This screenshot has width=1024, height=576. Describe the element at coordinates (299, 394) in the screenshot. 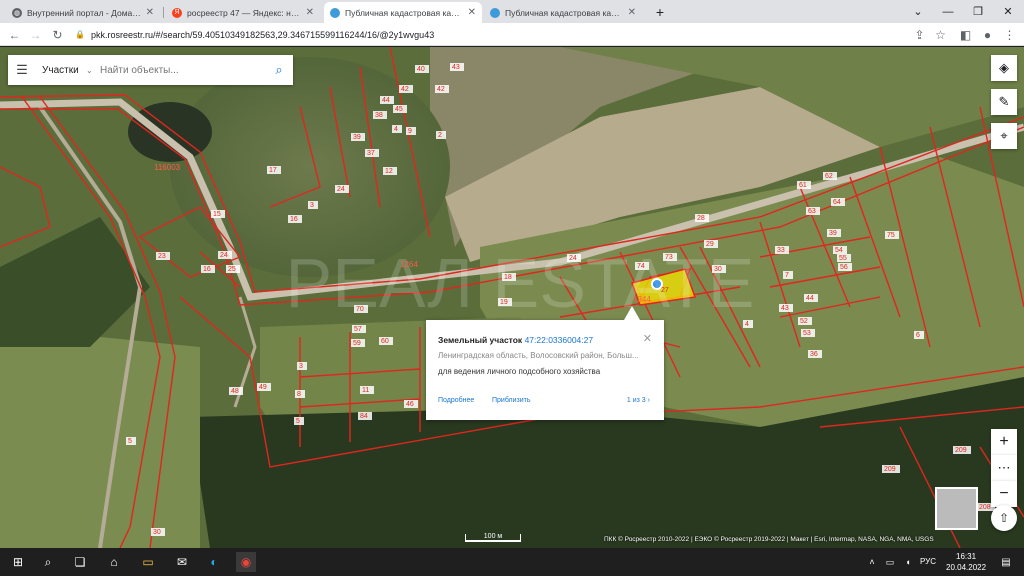

I see `plot-number-label: 8` at that location.